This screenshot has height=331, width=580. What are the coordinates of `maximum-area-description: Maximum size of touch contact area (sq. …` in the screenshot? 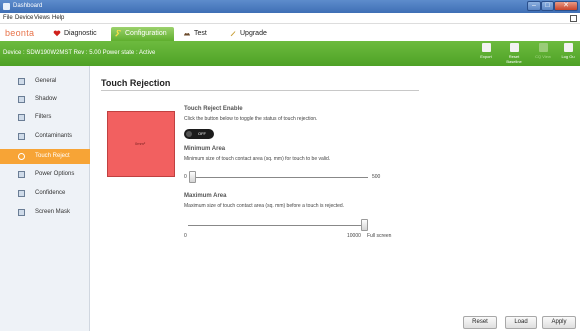 It's located at (264, 206).